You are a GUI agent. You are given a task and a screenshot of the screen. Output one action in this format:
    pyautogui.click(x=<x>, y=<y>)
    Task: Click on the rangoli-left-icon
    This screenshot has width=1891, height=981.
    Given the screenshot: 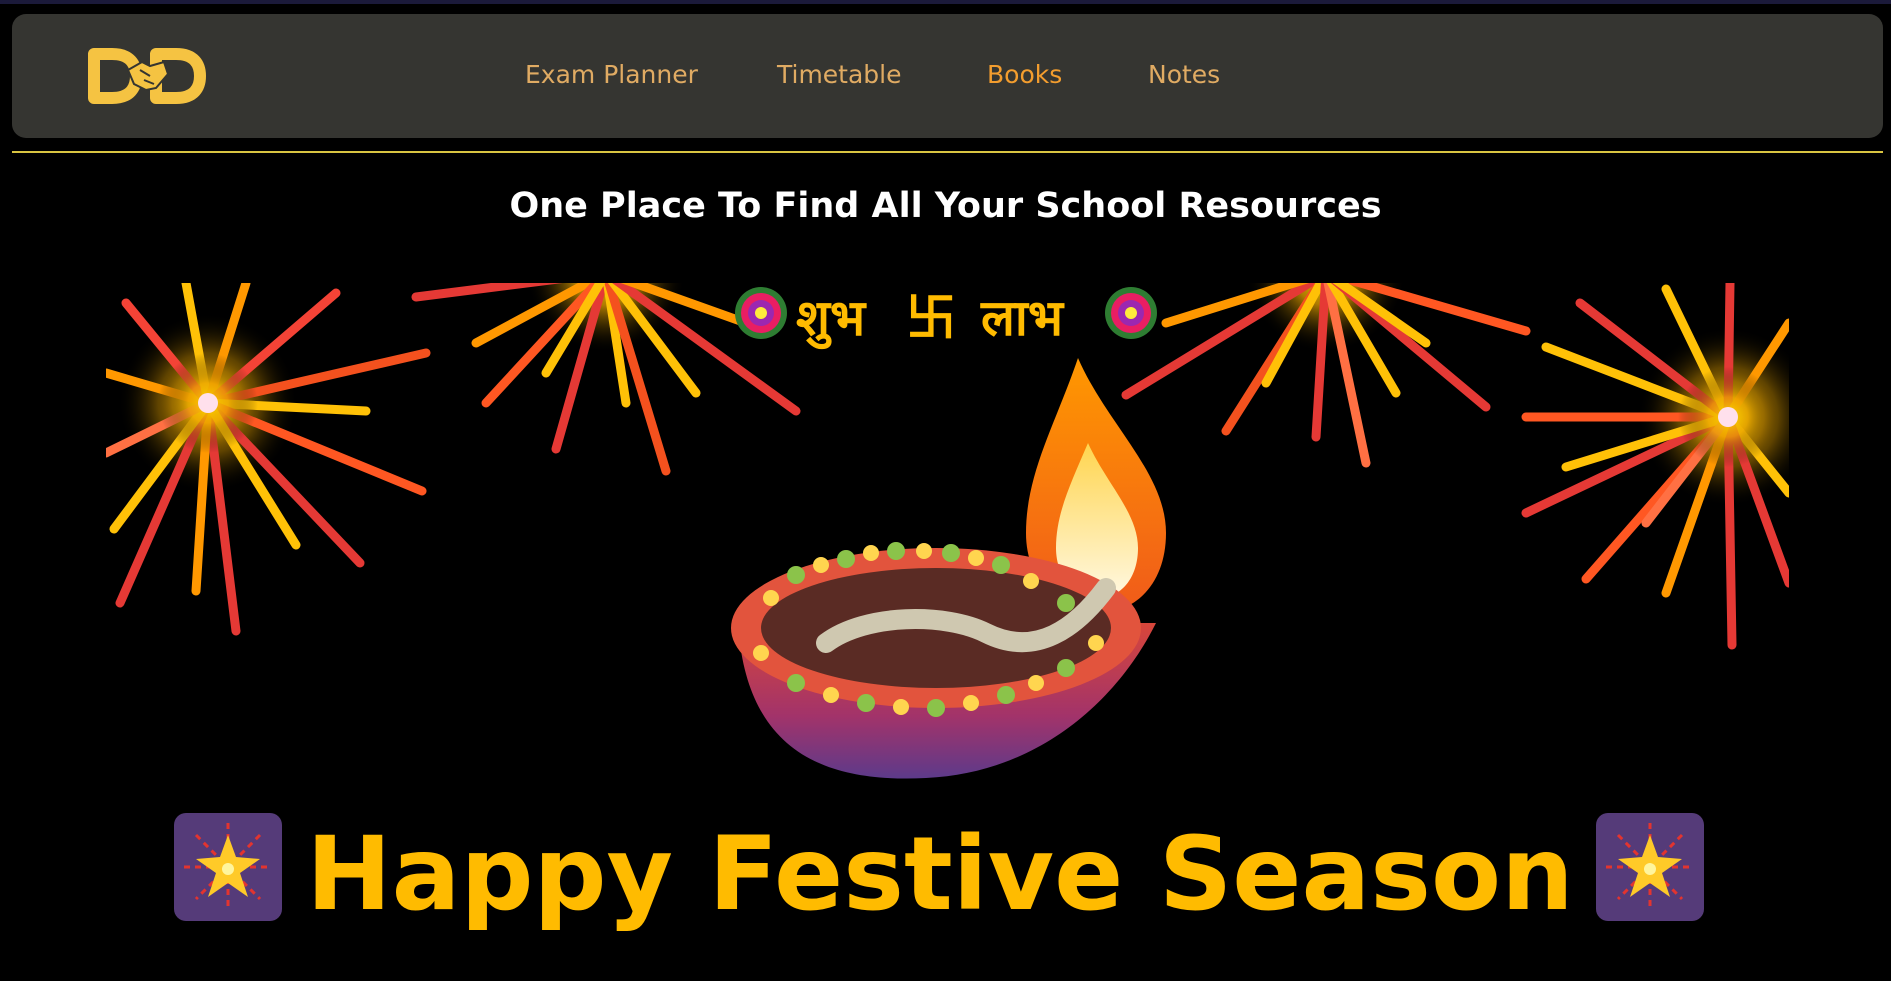 What is the action you would take?
    pyautogui.click(x=761, y=313)
    